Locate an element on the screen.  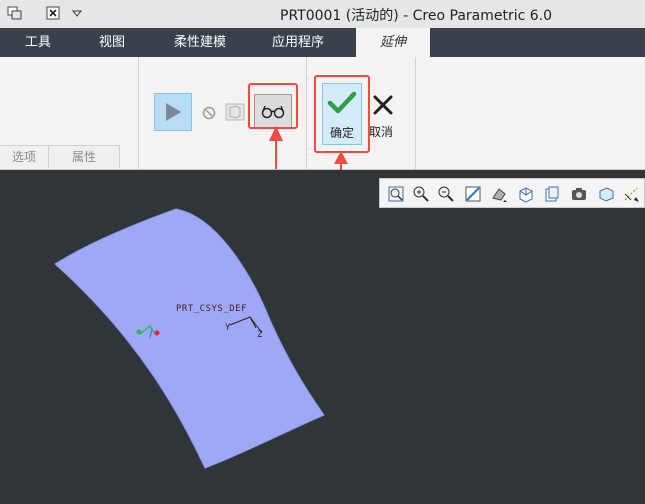
tab-tools: 工具 is located at coordinates (38, 42).